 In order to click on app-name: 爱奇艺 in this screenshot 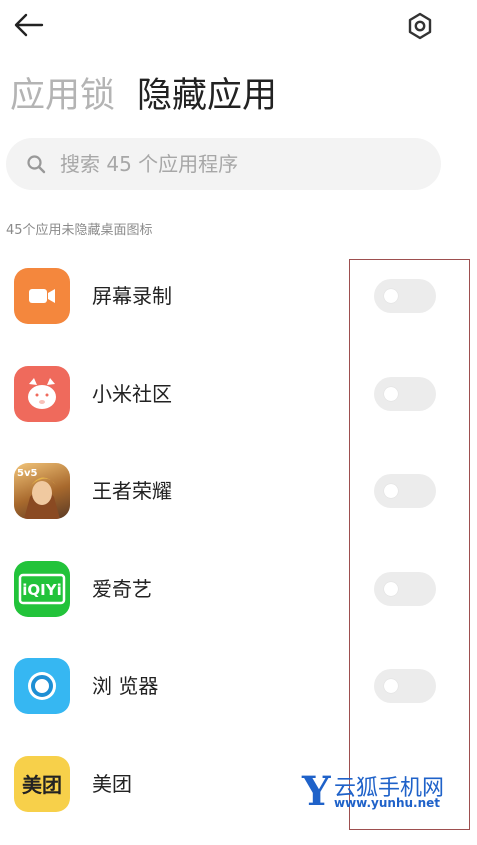, I will do `click(122, 589)`.